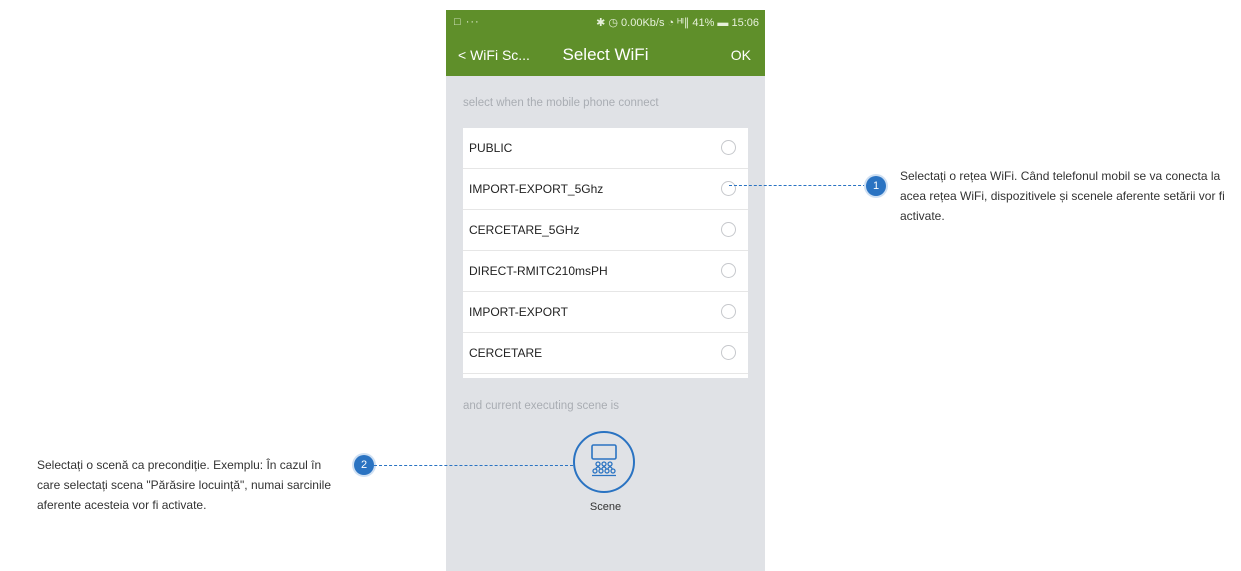 This screenshot has height=571, width=1241. I want to click on wifi-item: CERCETARE_5GHz, so click(605, 230).